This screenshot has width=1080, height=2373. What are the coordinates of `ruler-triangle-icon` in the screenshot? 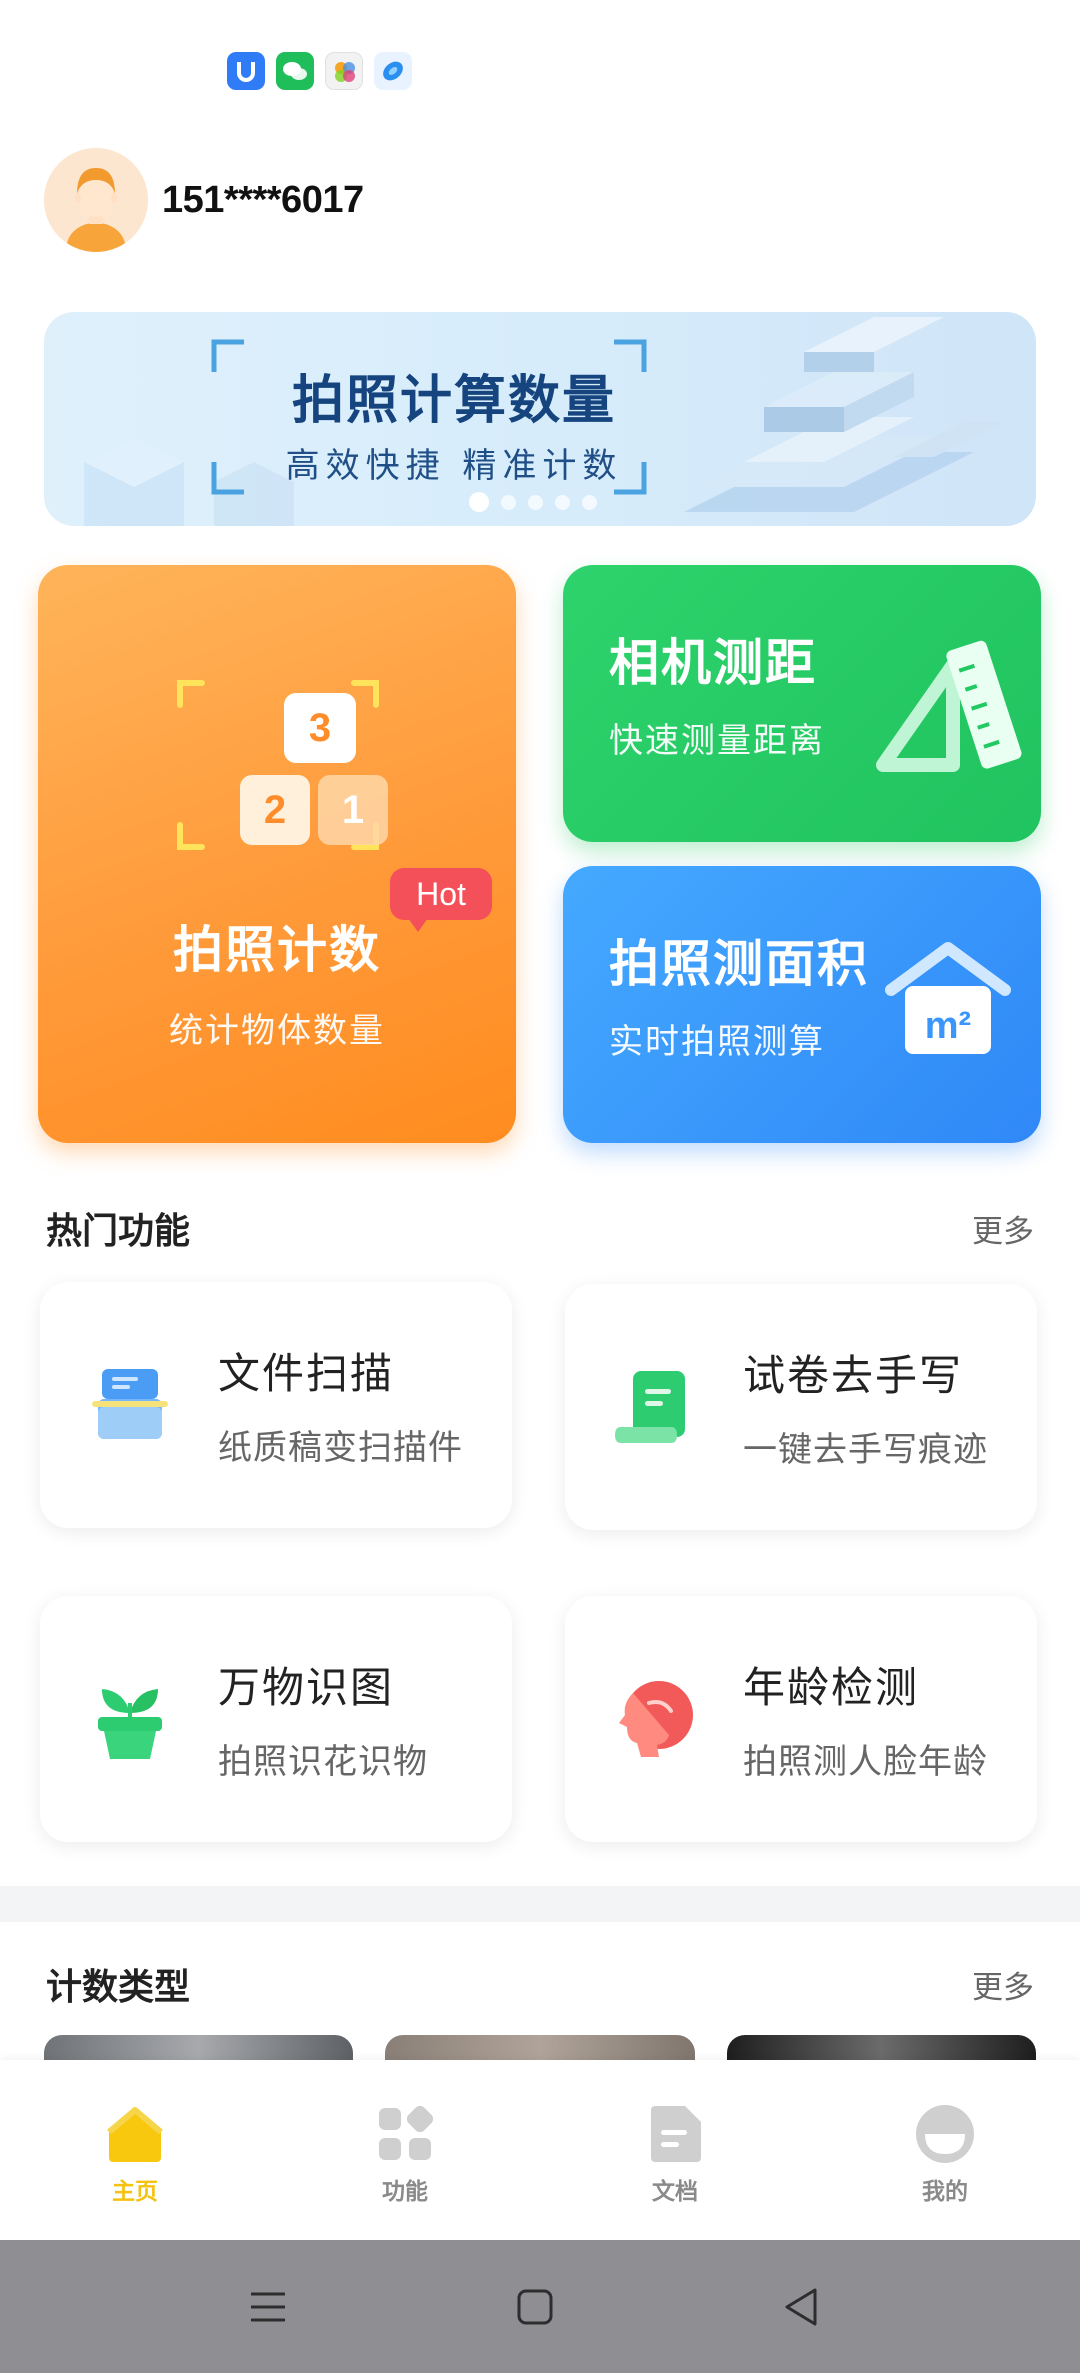 It's located at (949, 706).